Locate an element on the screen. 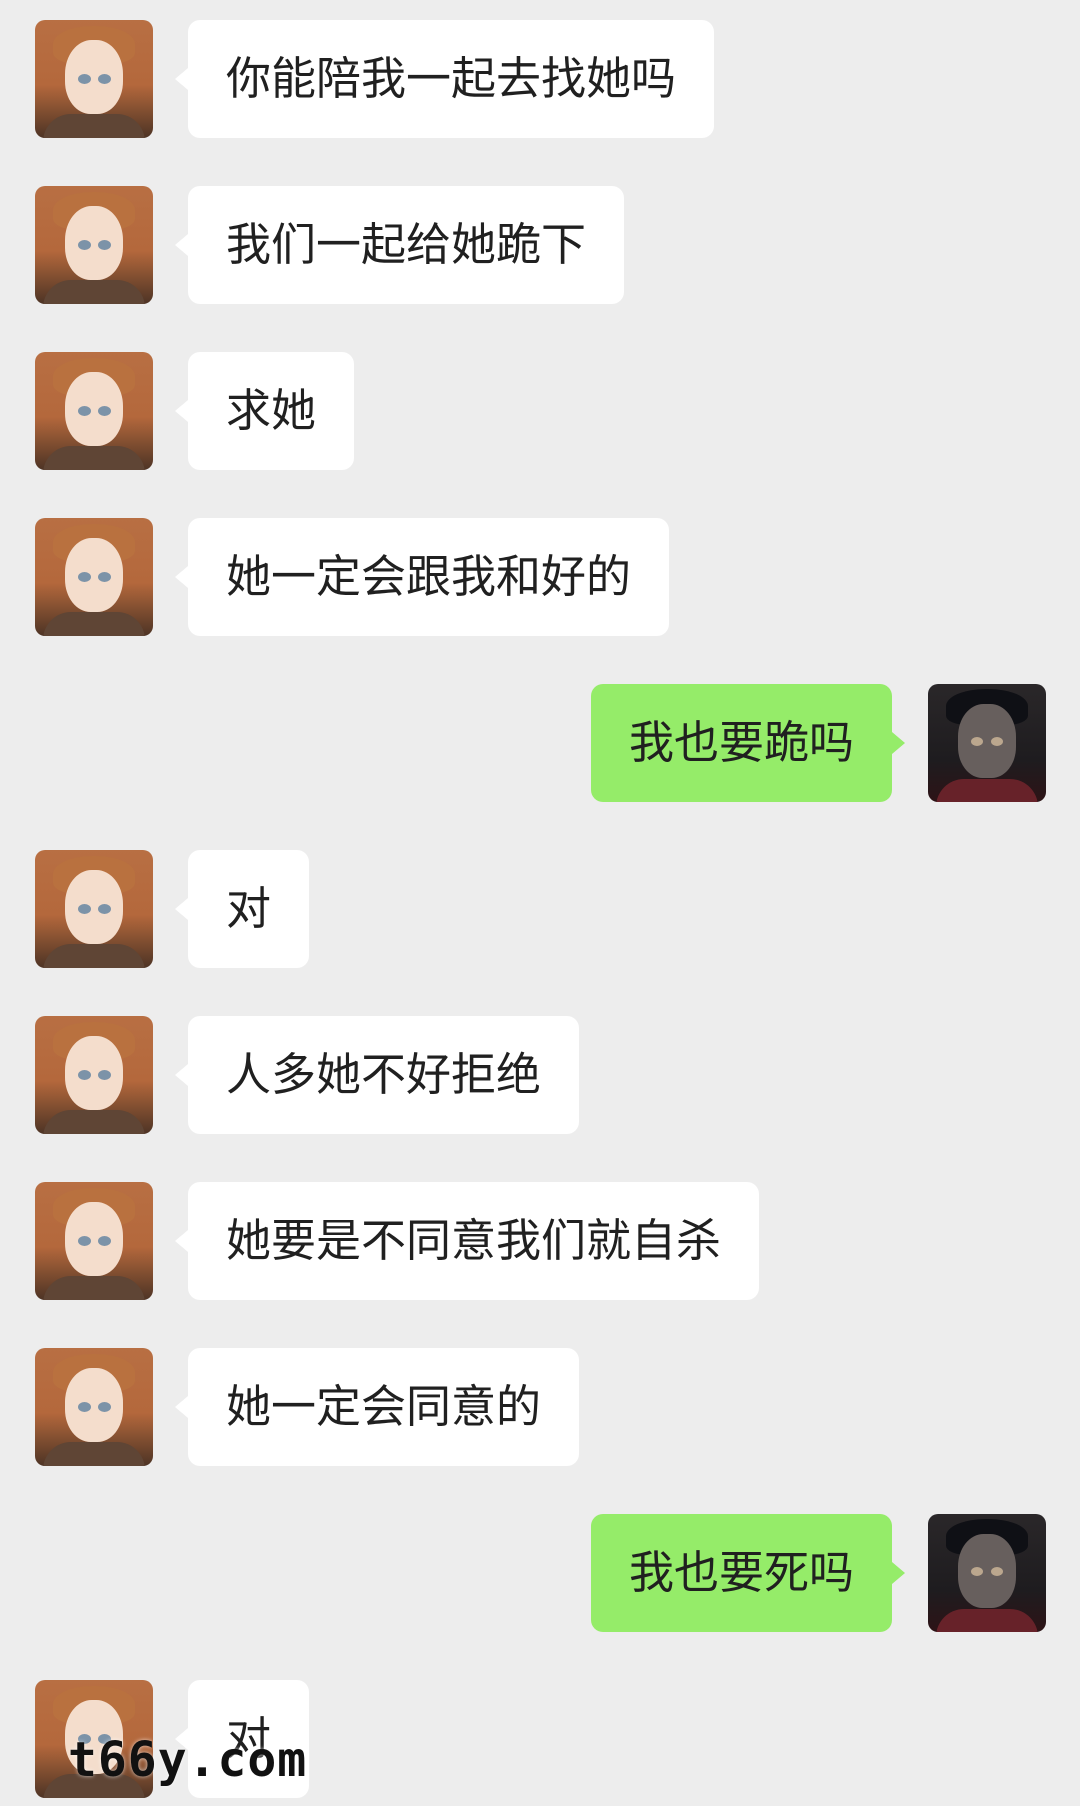  chat-message-row: 求她 is located at coordinates (540, 411).